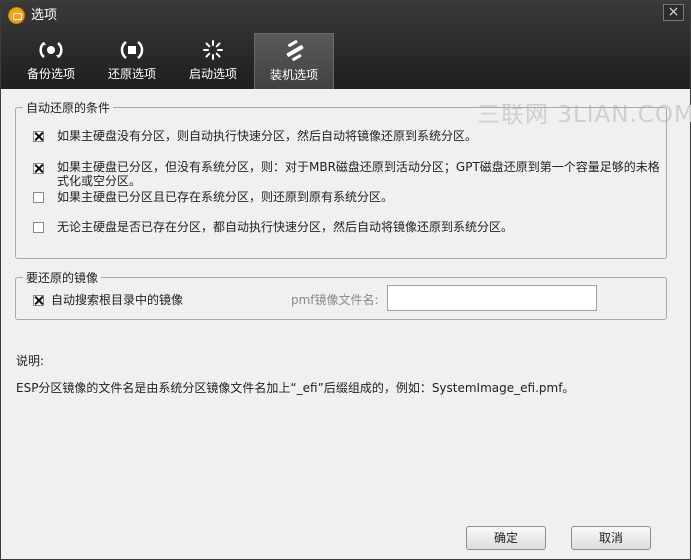 Image resolution: width=691 pixels, height=560 pixels. What do you see at coordinates (51, 50) in the screenshot?
I see `backup-icon` at bounding box center [51, 50].